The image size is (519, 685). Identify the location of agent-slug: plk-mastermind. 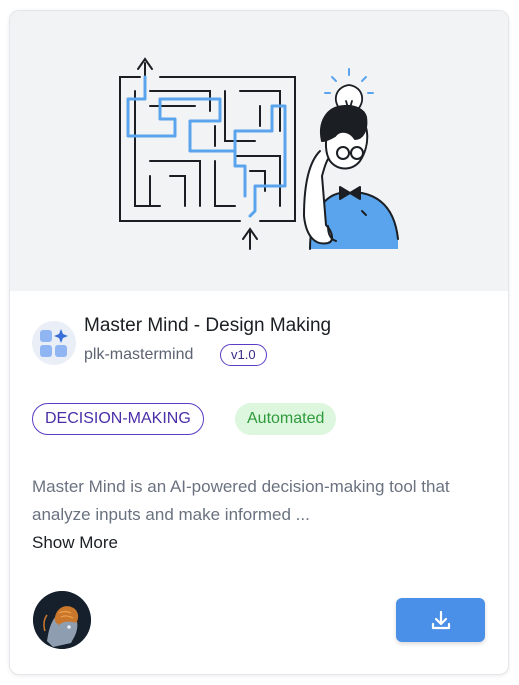
(139, 354).